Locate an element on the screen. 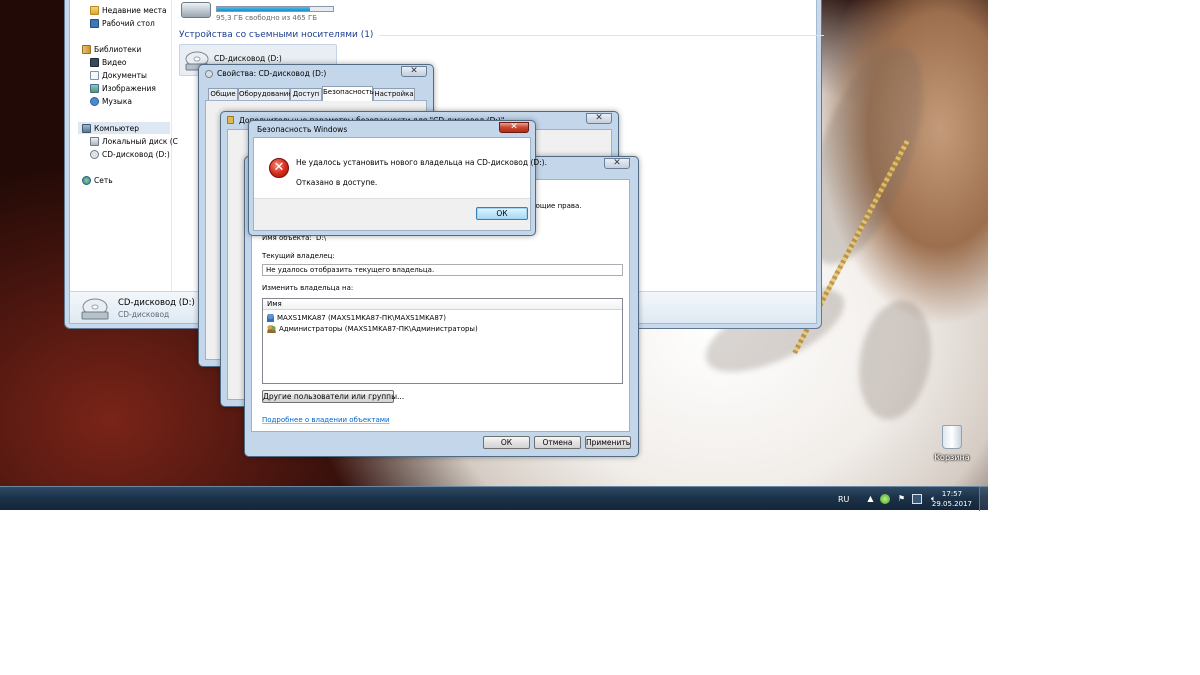  pictures-icon is located at coordinates (94, 88).